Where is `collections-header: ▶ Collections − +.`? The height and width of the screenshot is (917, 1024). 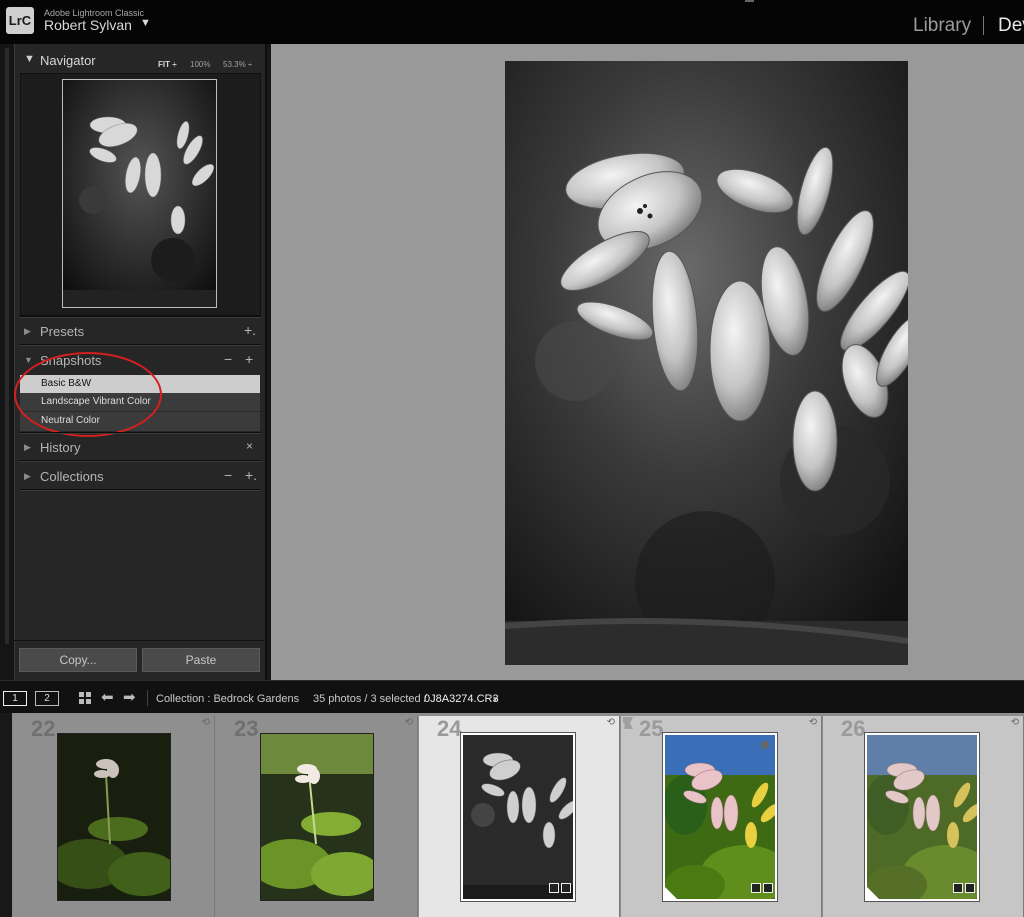 collections-header: ▶ Collections − +. is located at coordinates (140, 477).